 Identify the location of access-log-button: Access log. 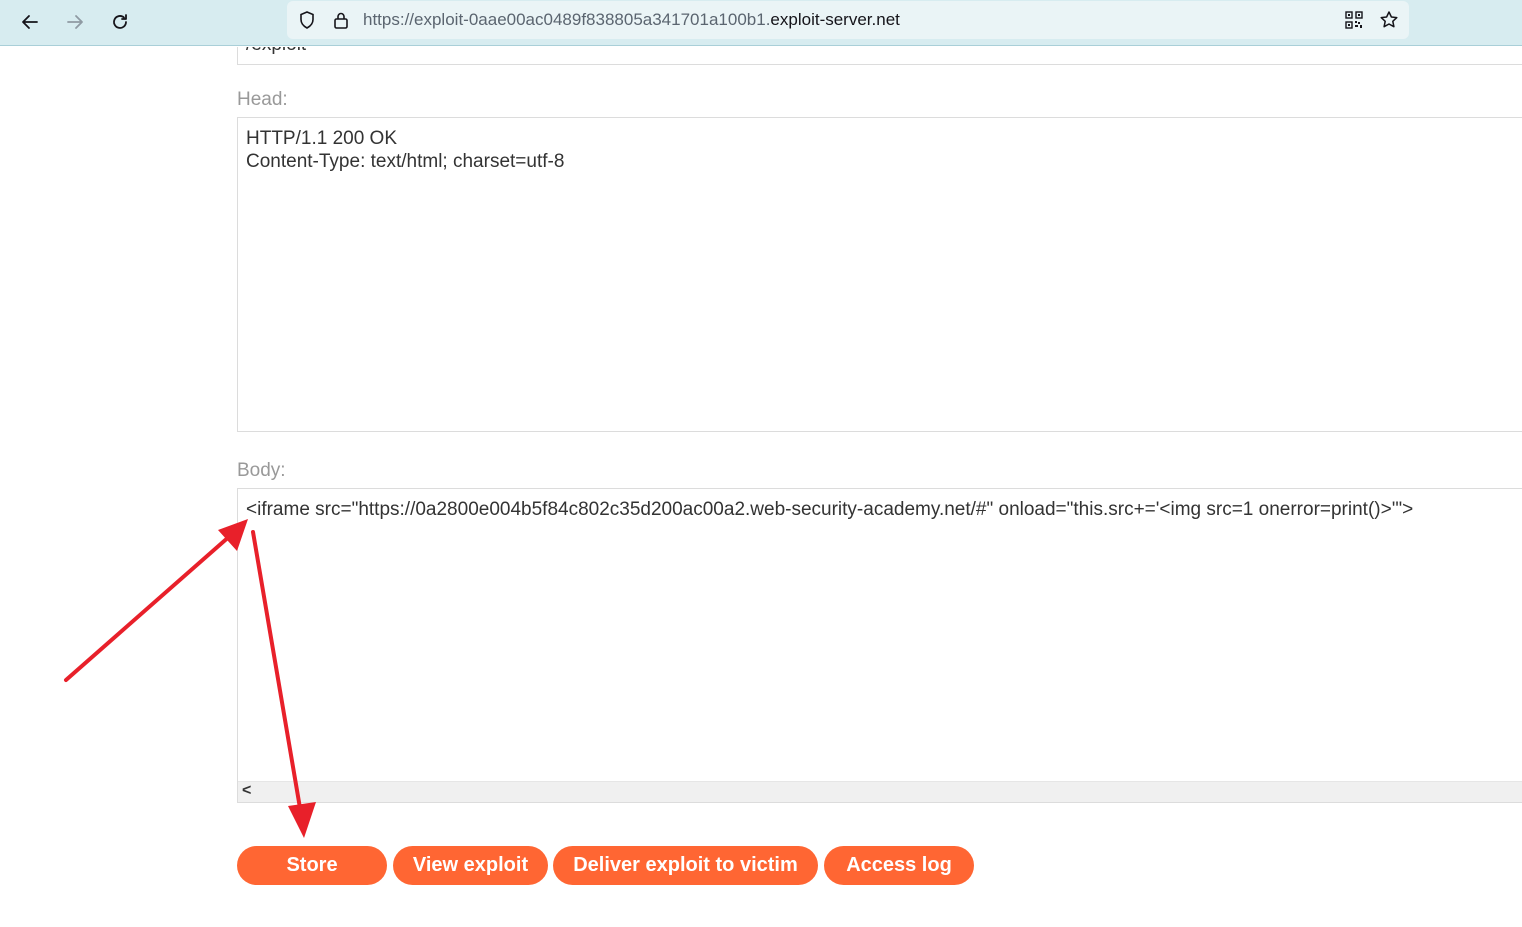
(899, 865).